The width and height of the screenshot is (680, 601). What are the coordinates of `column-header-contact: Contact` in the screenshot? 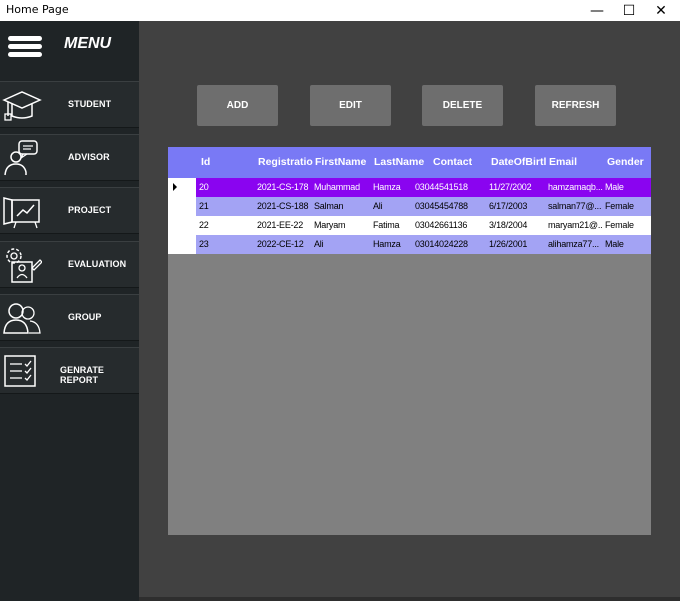 It's located at (460, 162).